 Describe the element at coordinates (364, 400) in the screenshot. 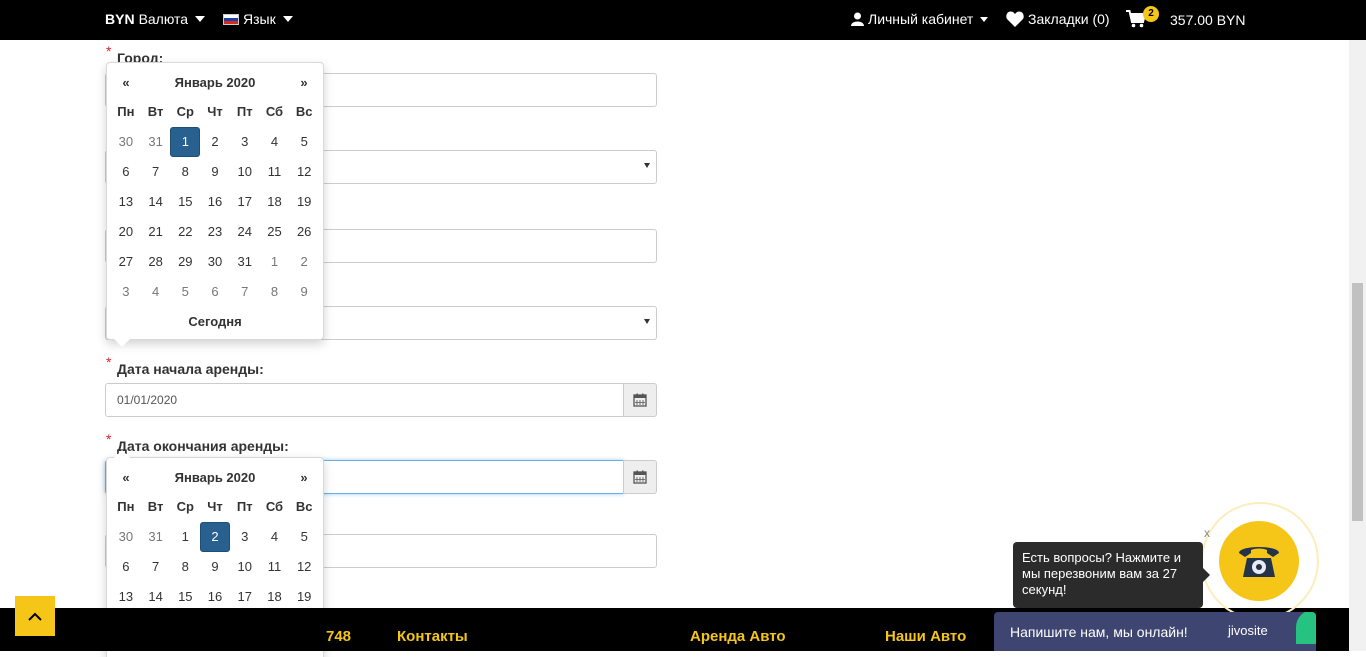

I see `start-date-input: 01/01/2020` at that location.